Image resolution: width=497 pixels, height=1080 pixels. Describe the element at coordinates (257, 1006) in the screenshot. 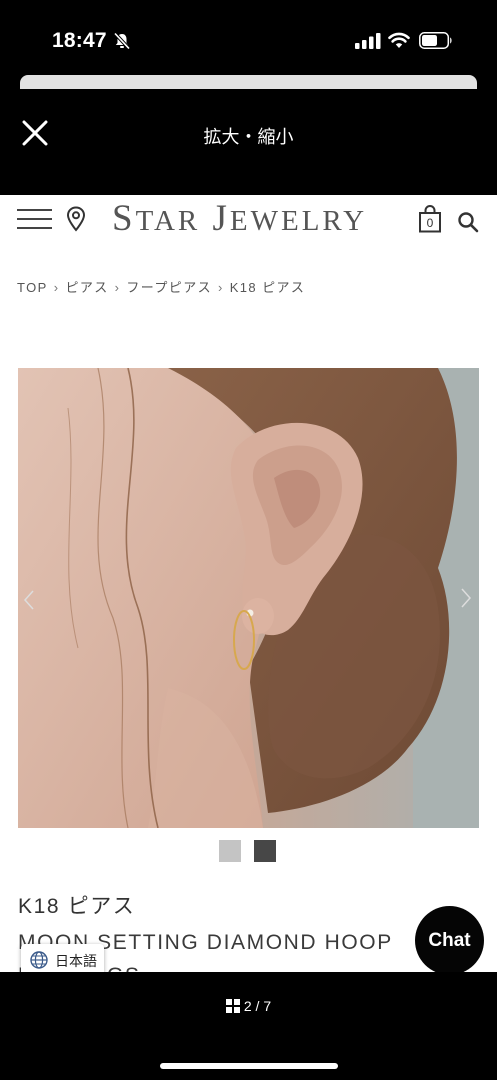

I see `page-counter: 2 / 7` at that location.